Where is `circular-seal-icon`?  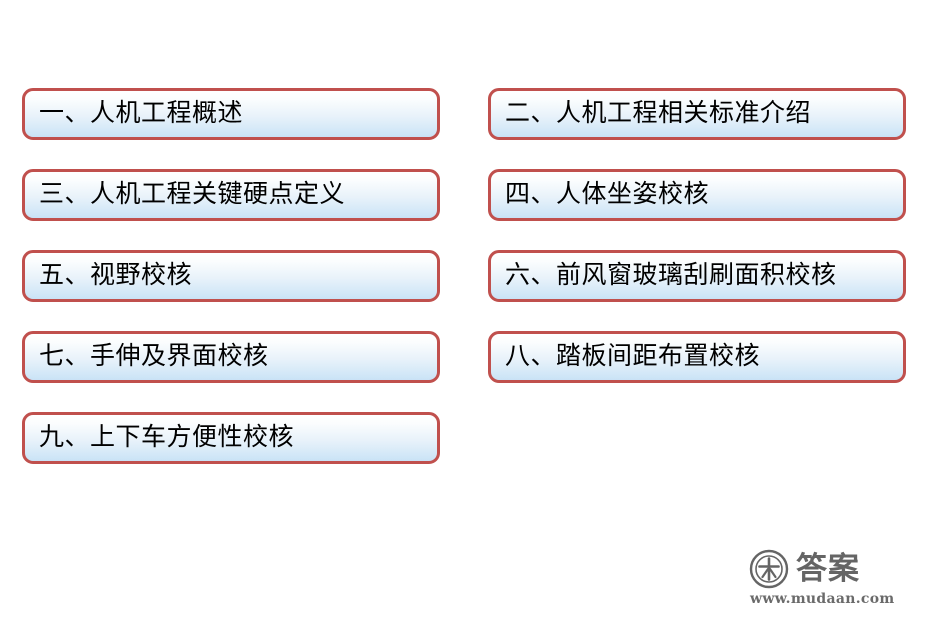
circular-seal-icon is located at coordinates (769, 569).